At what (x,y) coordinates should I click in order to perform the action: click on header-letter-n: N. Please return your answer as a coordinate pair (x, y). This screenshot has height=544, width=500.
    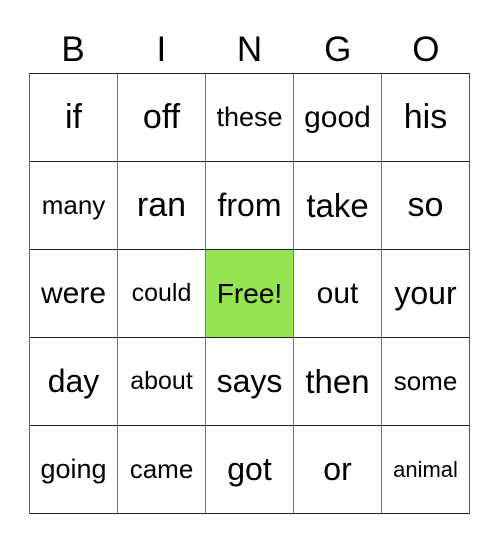
    Looking at the image, I should click on (249, 49).